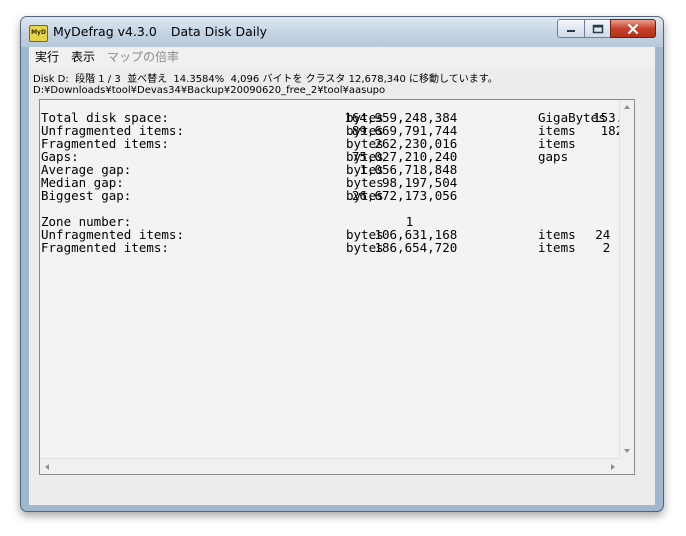 This screenshot has height=536, width=686. What do you see at coordinates (627, 107) in the screenshot?
I see `scroll-up-arrow-icon` at bounding box center [627, 107].